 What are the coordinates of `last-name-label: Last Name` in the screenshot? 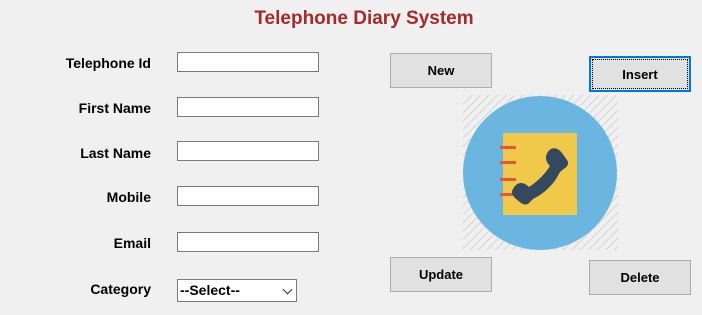 It's located at (115, 153).